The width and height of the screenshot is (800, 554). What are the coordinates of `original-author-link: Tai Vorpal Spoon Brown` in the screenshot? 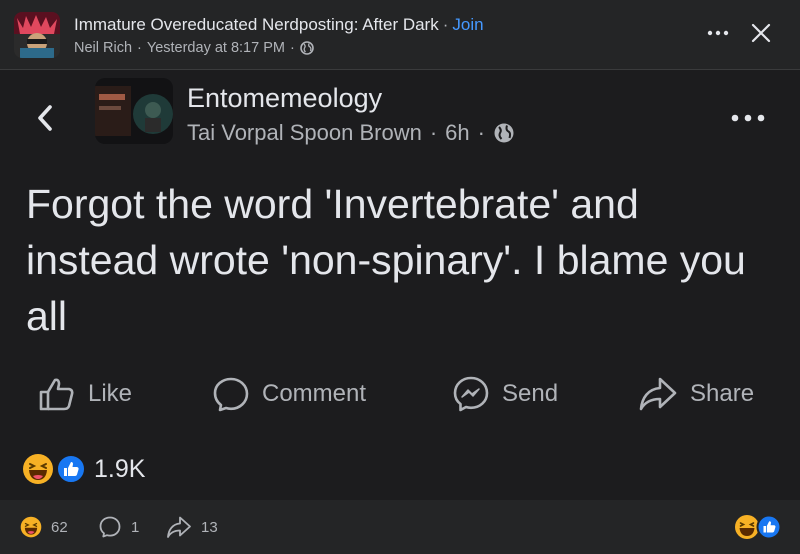 It's located at (304, 133).